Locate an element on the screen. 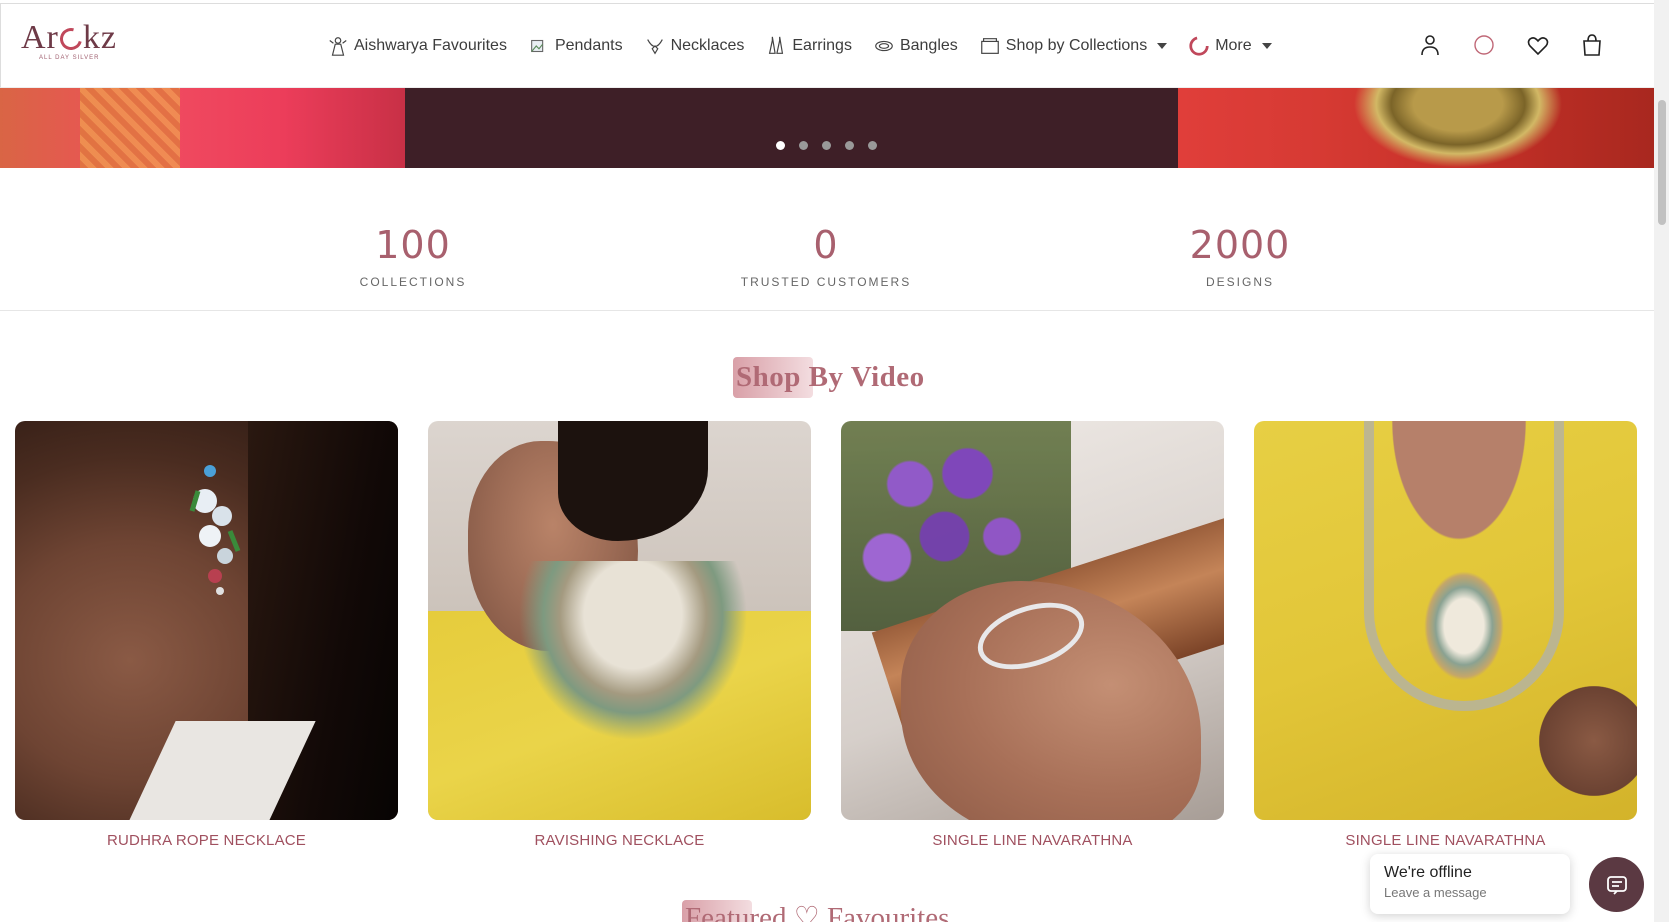 The height and width of the screenshot is (922, 1669). earring-image is located at coordinates (215, 530).